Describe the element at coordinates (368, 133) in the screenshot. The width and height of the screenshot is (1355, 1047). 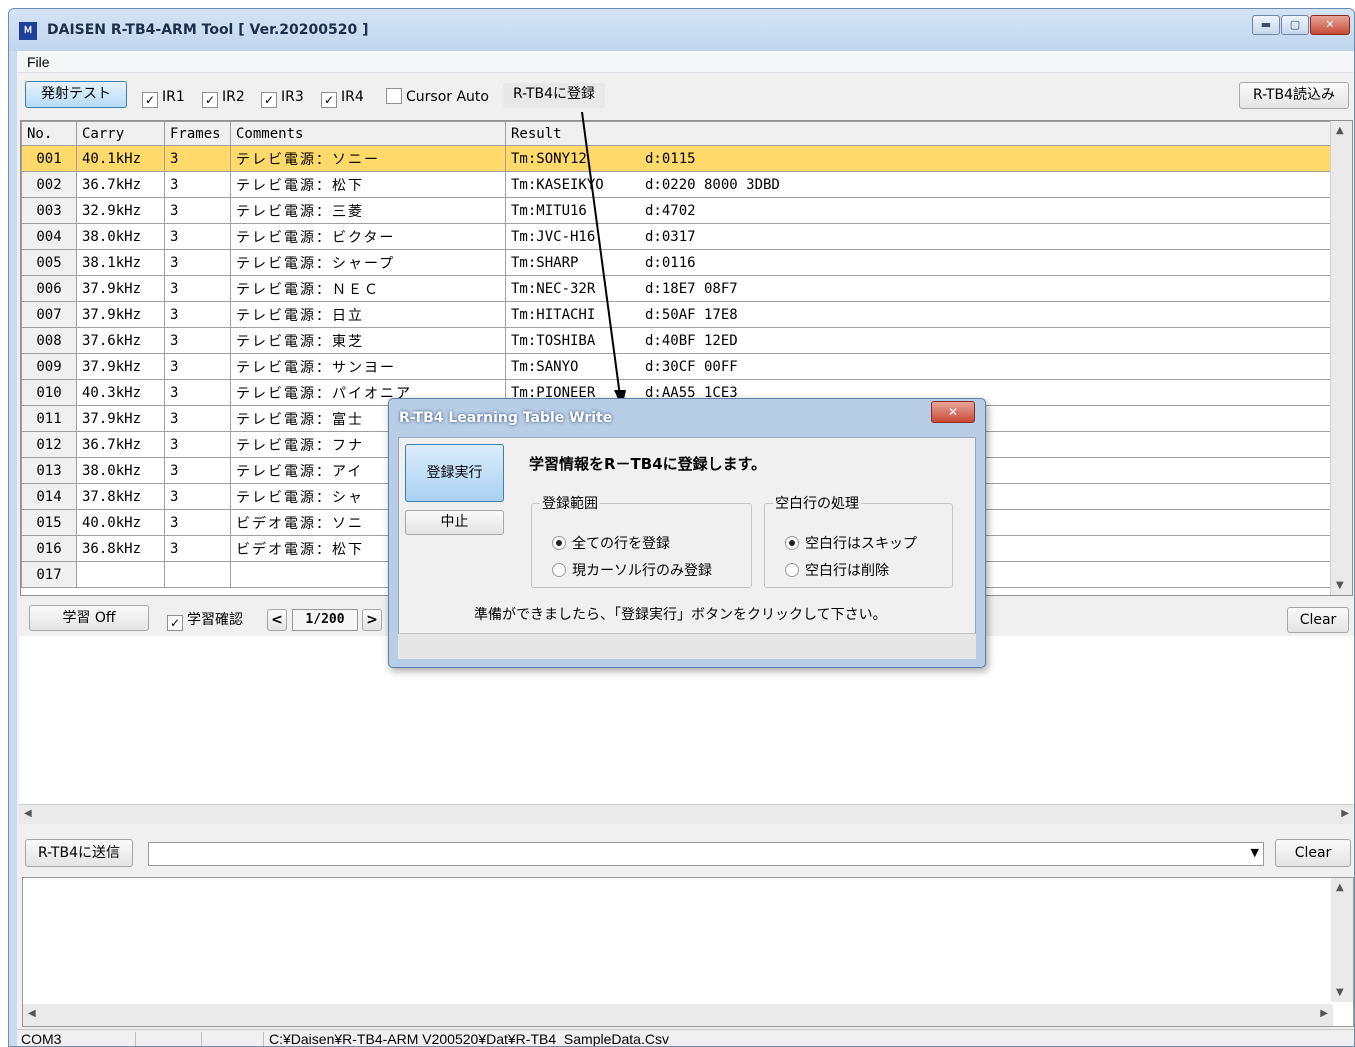
I see `col-comments: Comments` at that location.